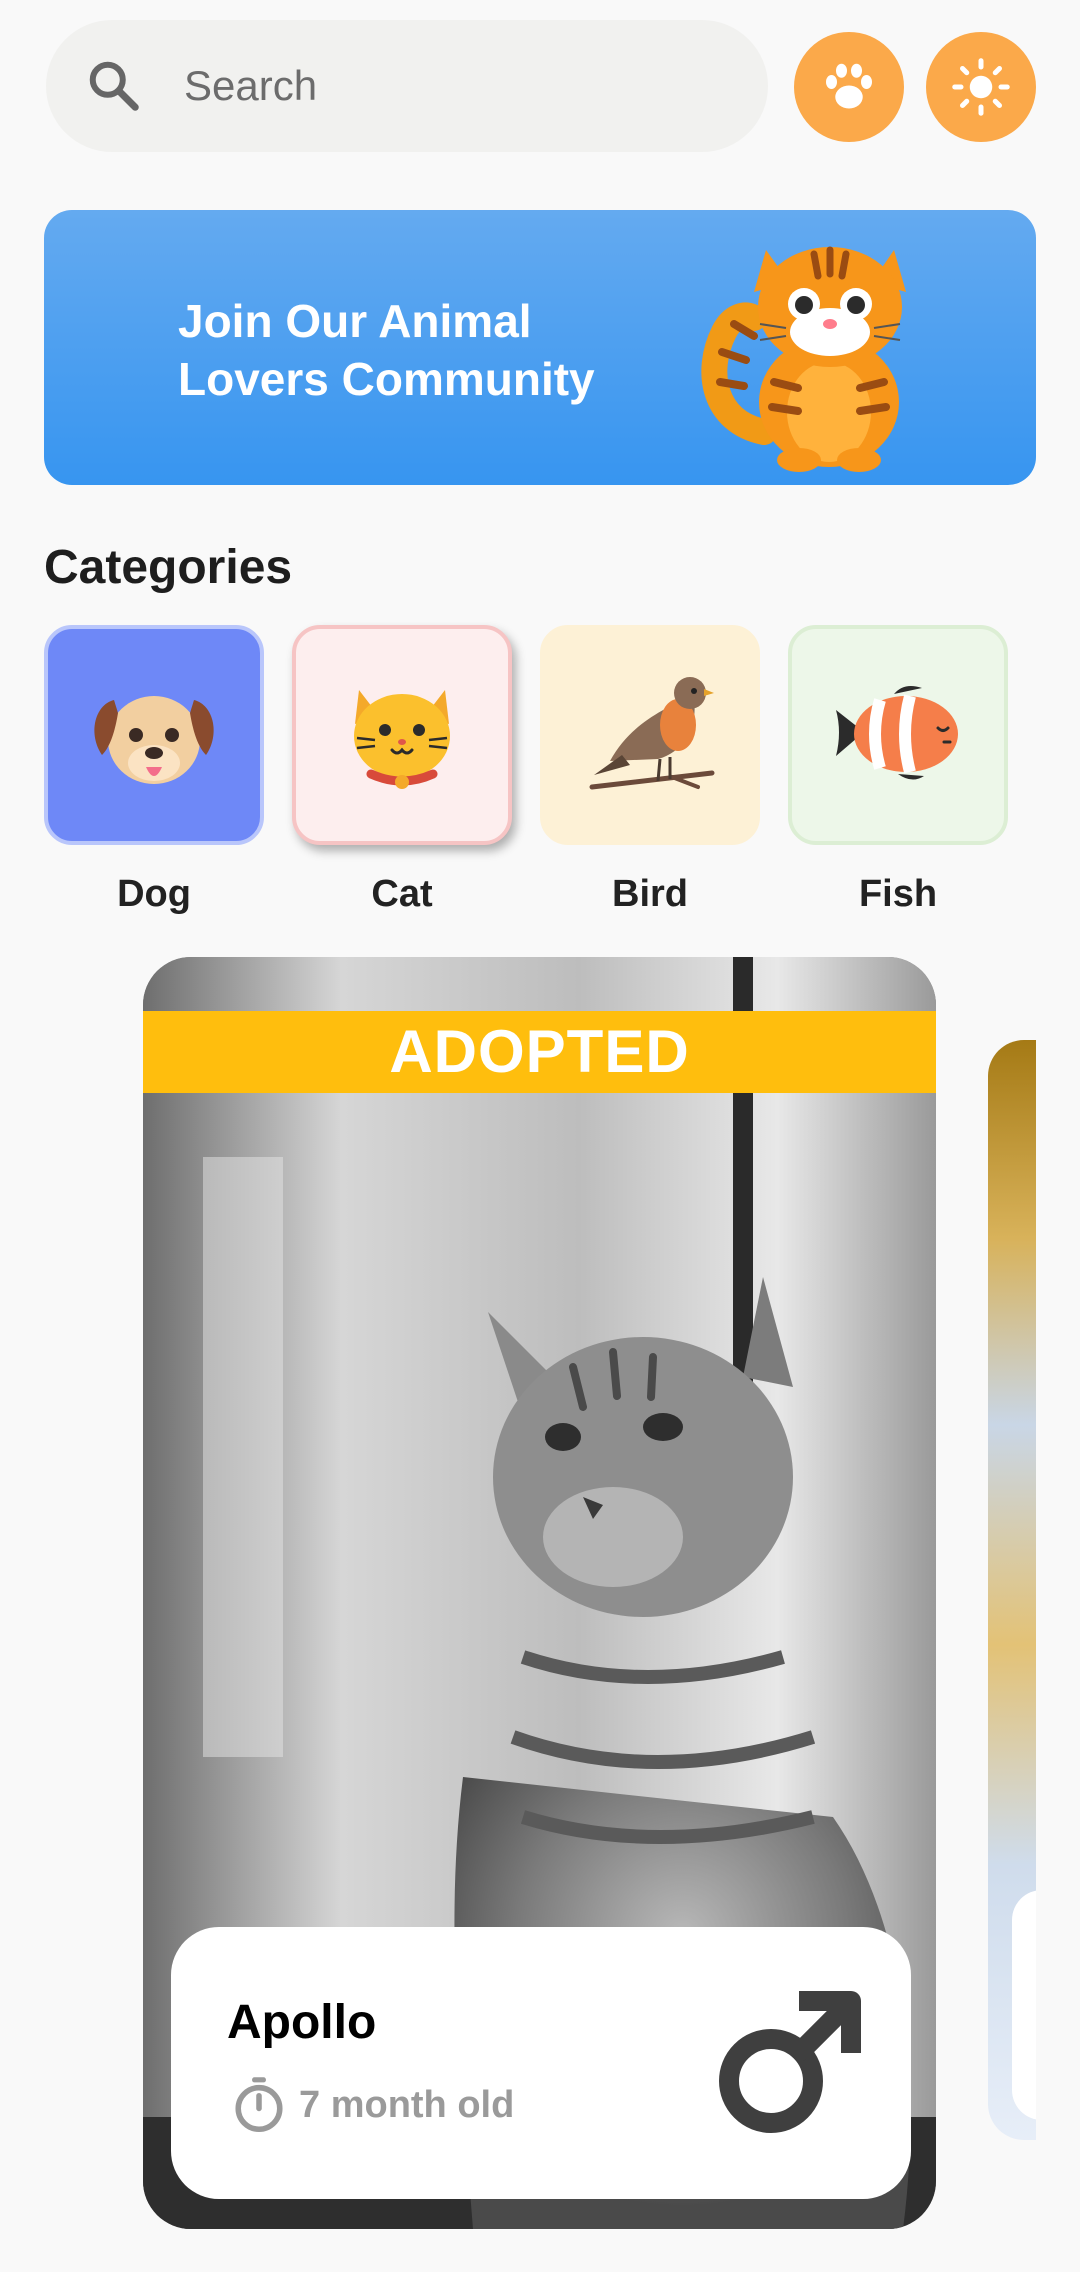  I want to click on fish-icon, so click(897, 733).